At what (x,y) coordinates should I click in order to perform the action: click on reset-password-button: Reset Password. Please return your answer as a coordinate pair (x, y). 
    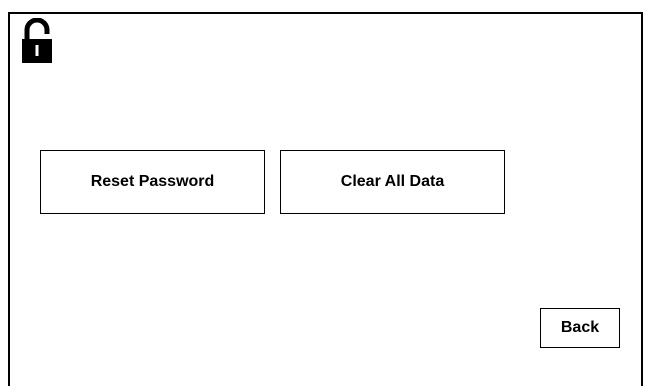
    Looking at the image, I should click on (152, 182).